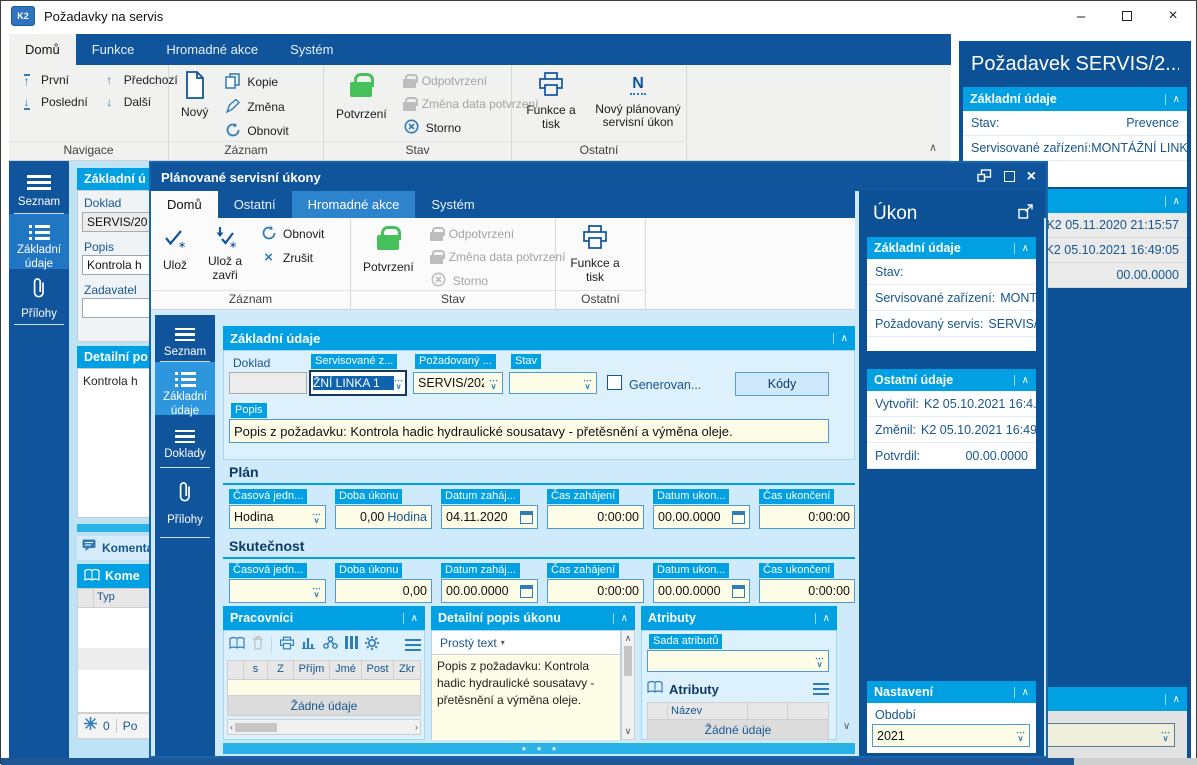  Describe the element at coordinates (39, 299) in the screenshot. I see `sidebar-item-prilohy: Přílohy` at that location.